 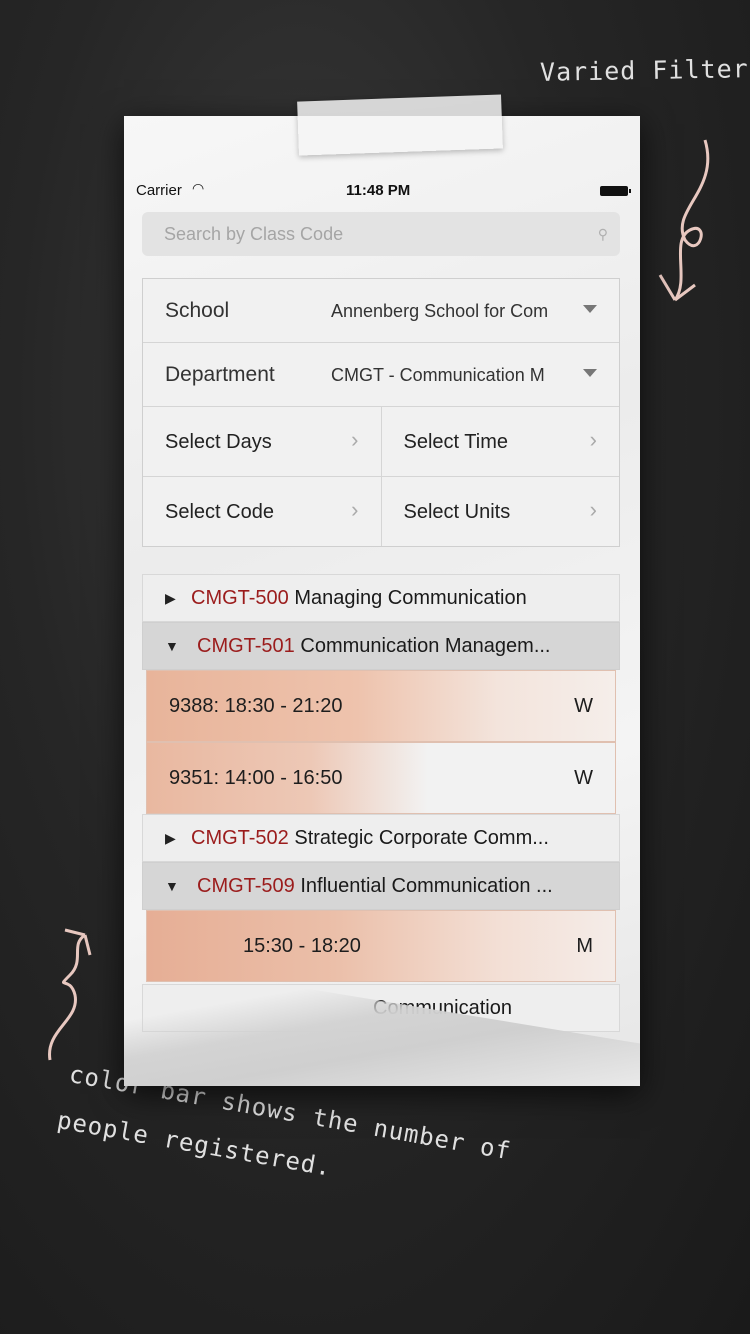 What do you see at coordinates (218, 442) in the screenshot?
I see `select-days-label: Select Days` at bounding box center [218, 442].